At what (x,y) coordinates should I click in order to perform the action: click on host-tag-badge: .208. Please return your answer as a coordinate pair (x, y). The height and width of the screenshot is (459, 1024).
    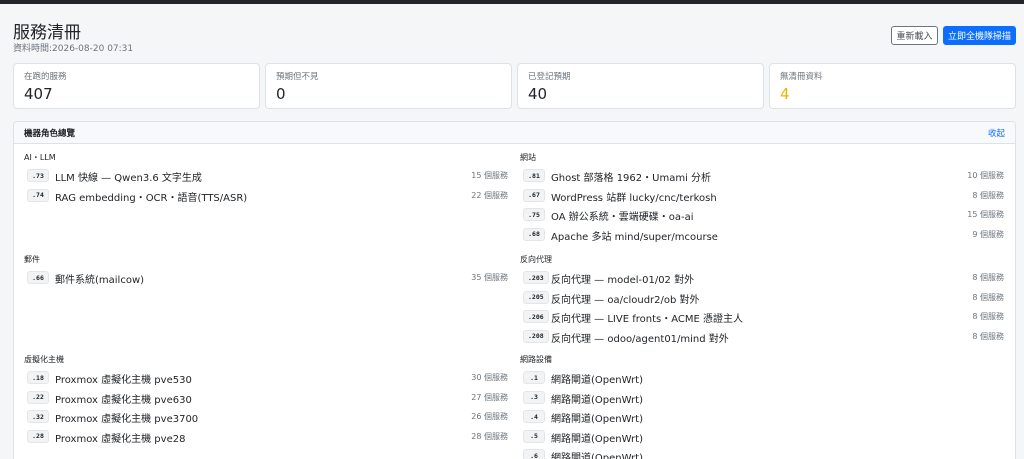
    Looking at the image, I should click on (536, 336).